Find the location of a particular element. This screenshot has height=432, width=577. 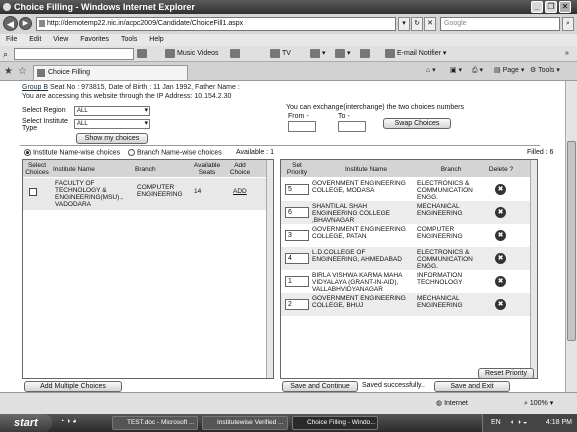

menu-favorites: Favorites is located at coordinates (94, 39).